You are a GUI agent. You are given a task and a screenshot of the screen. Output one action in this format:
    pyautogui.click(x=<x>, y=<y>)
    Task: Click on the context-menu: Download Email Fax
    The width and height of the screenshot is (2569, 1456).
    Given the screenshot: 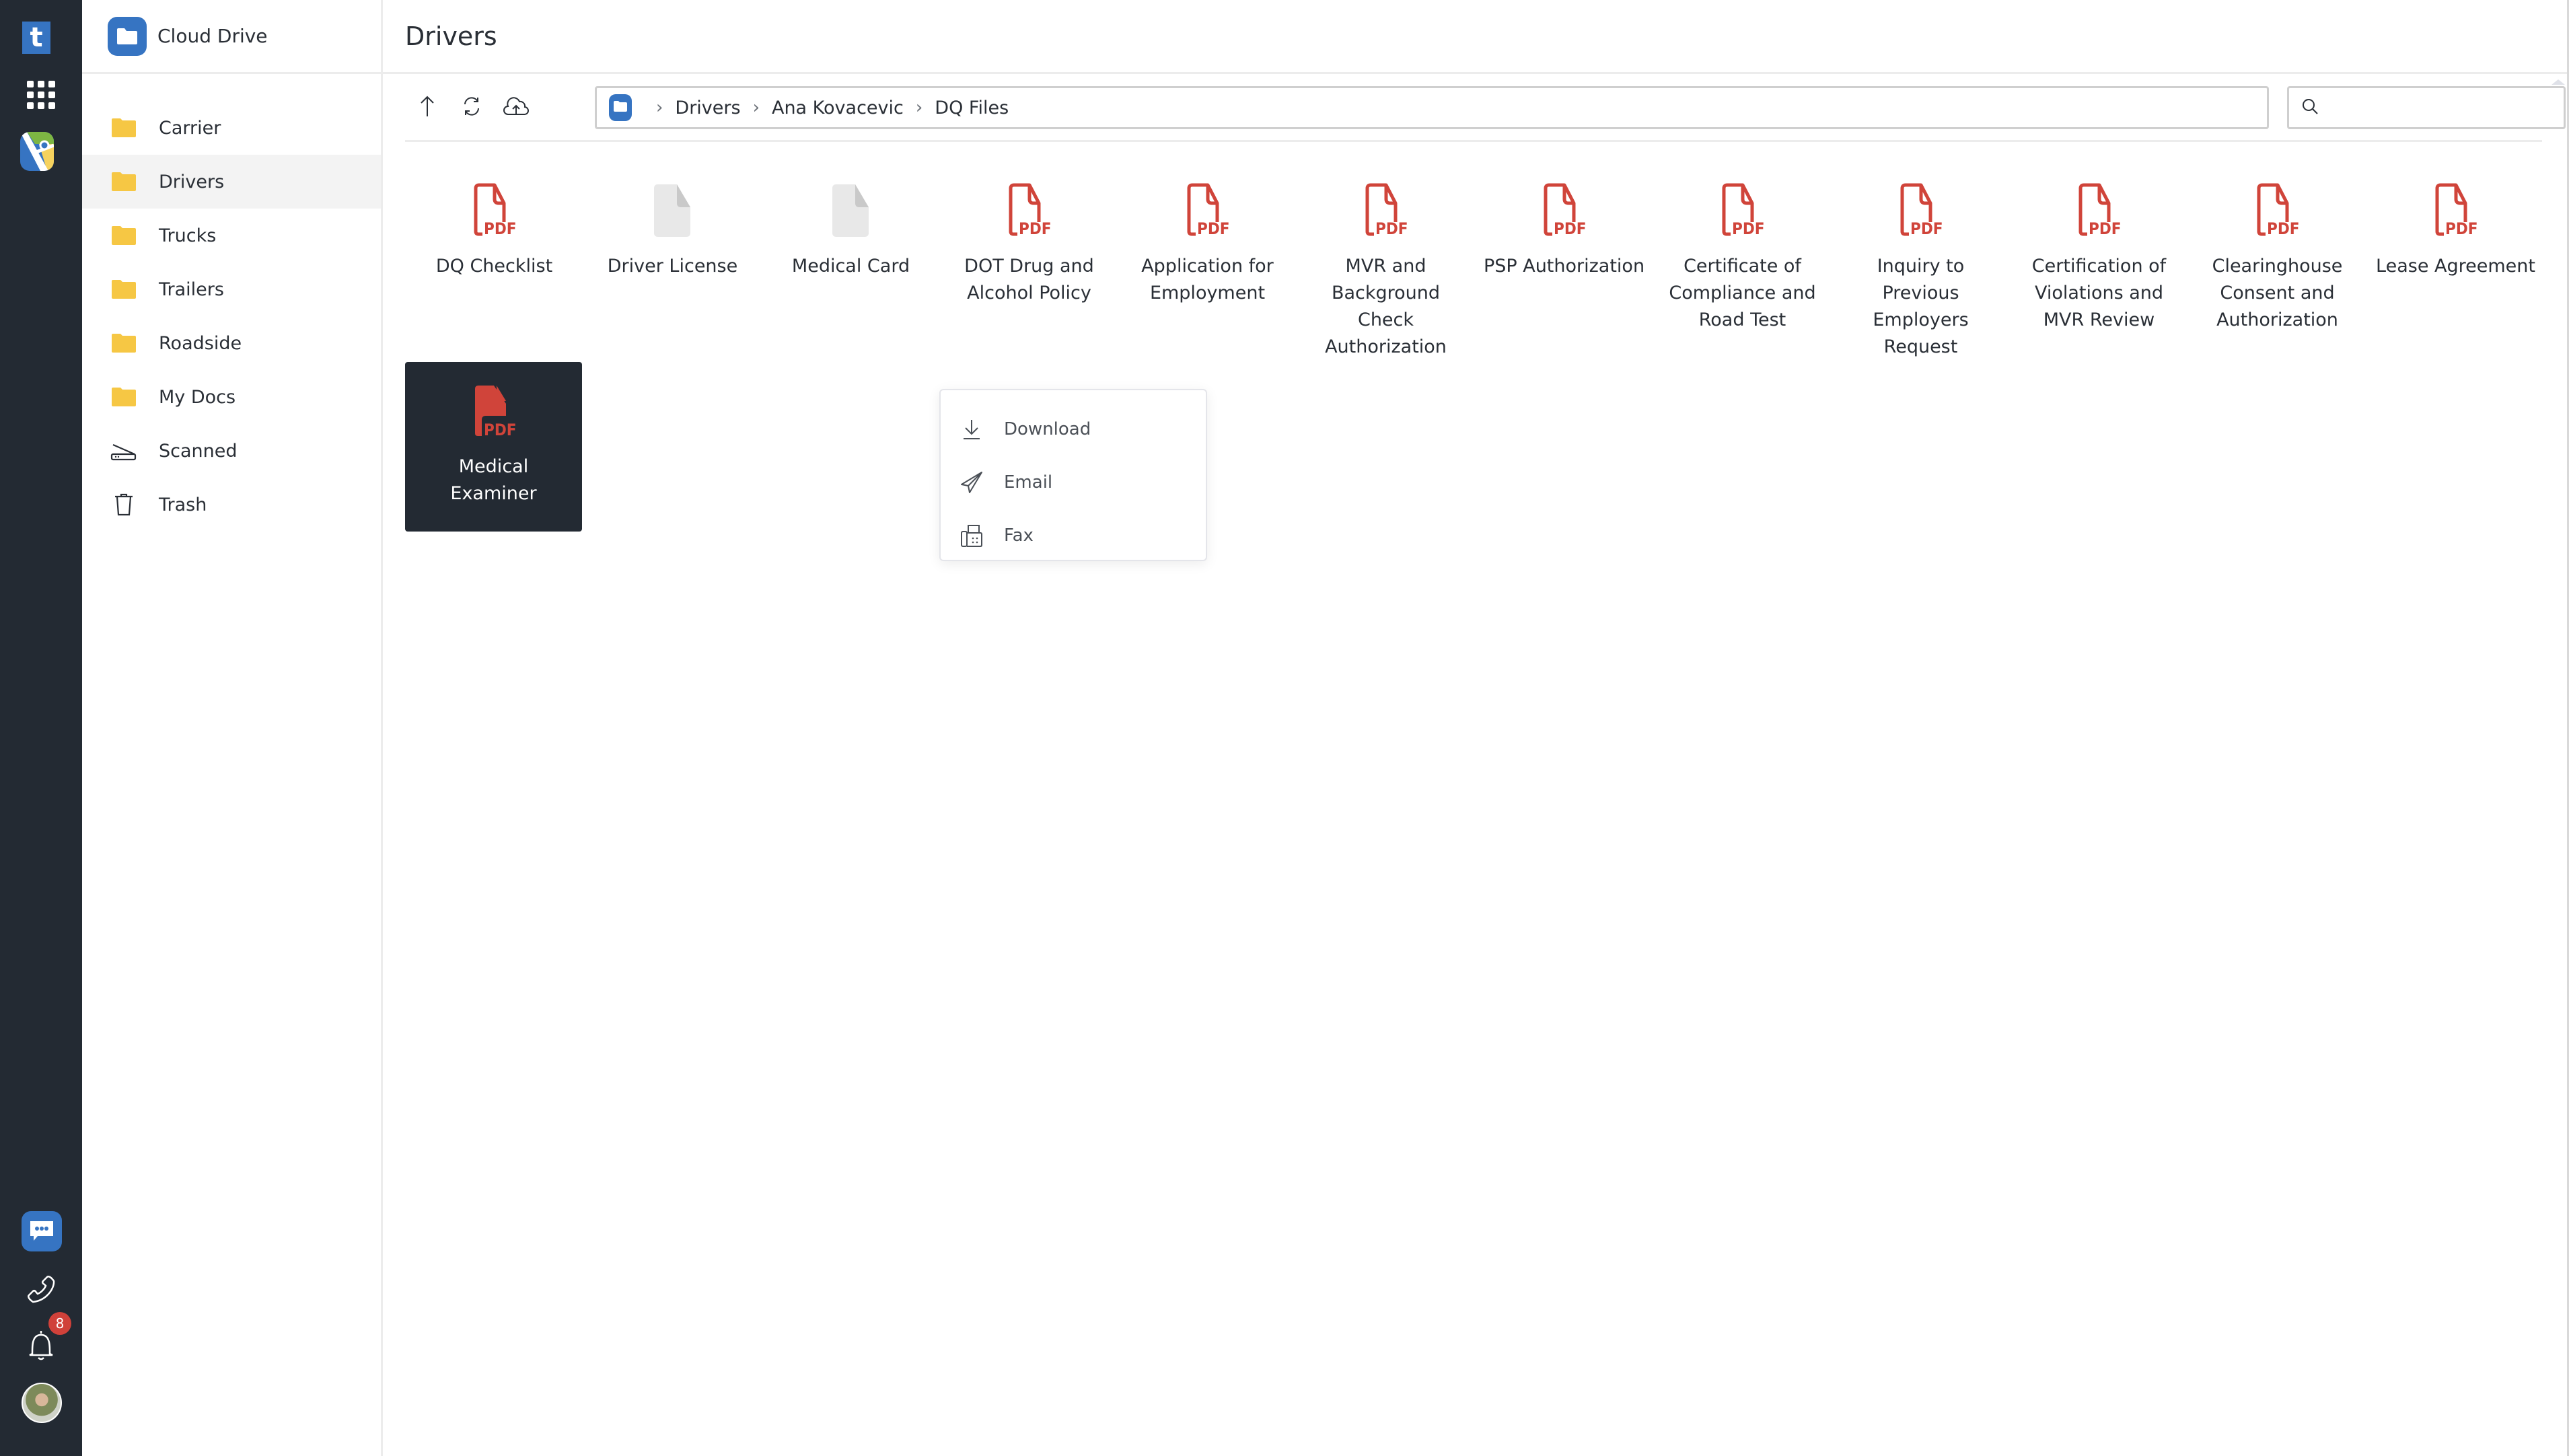 What is the action you would take?
    pyautogui.click(x=1073, y=475)
    